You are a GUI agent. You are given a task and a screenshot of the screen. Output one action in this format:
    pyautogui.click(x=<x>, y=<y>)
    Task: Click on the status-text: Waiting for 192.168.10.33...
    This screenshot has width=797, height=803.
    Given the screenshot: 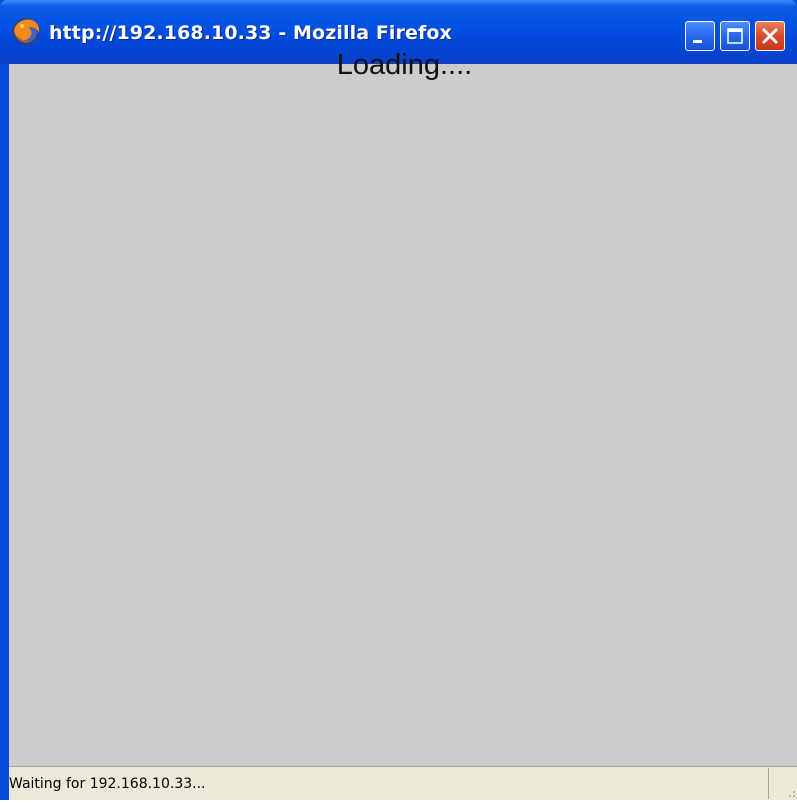 What is the action you would take?
    pyautogui.click(x=107, y=784)
    